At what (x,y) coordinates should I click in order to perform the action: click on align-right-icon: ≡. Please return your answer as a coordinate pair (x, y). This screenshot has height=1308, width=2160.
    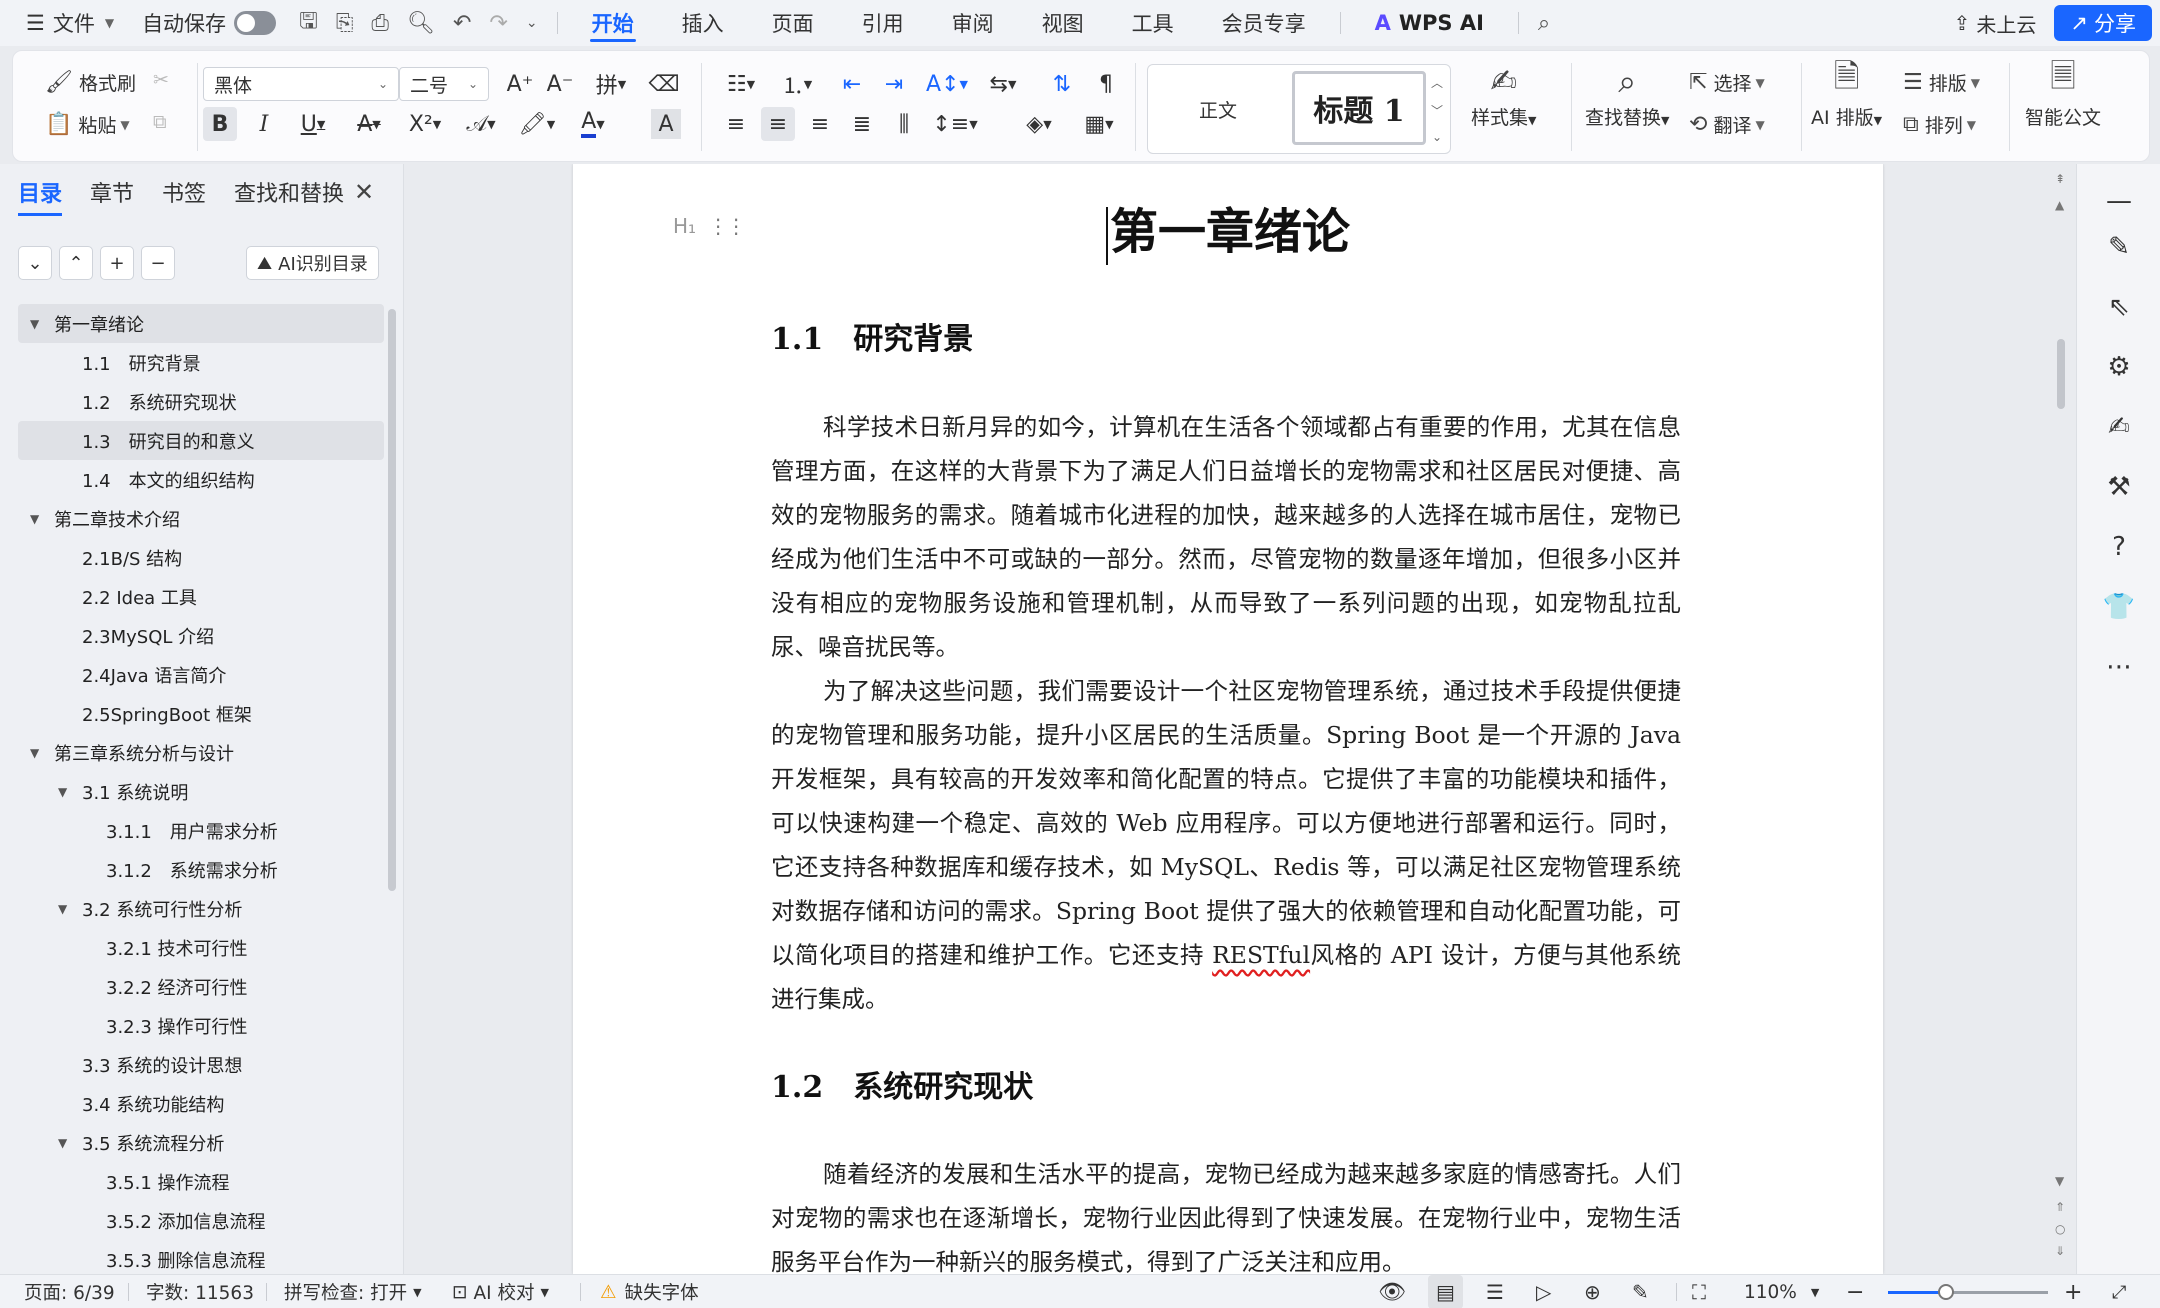
    Looking at the image, I should click on (820, 124).